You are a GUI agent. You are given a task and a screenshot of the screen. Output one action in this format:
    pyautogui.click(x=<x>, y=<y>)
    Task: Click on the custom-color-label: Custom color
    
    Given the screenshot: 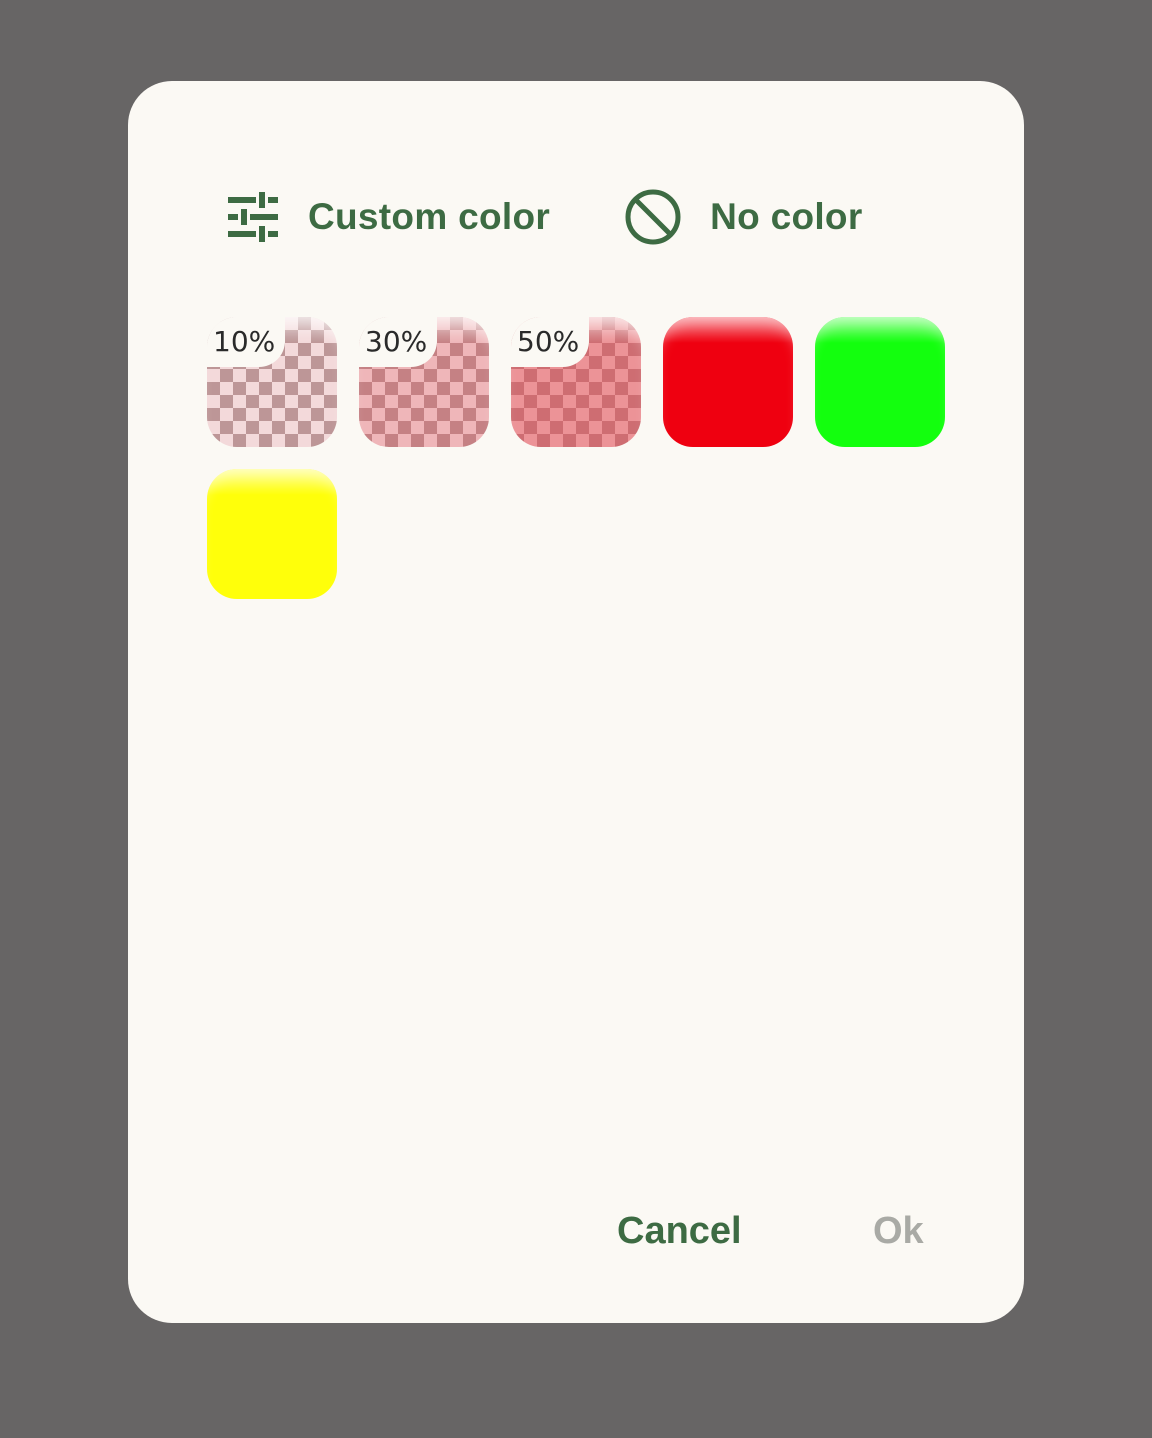 What is the action you would take?
    pyautogui.click(x=429, y=216)
    